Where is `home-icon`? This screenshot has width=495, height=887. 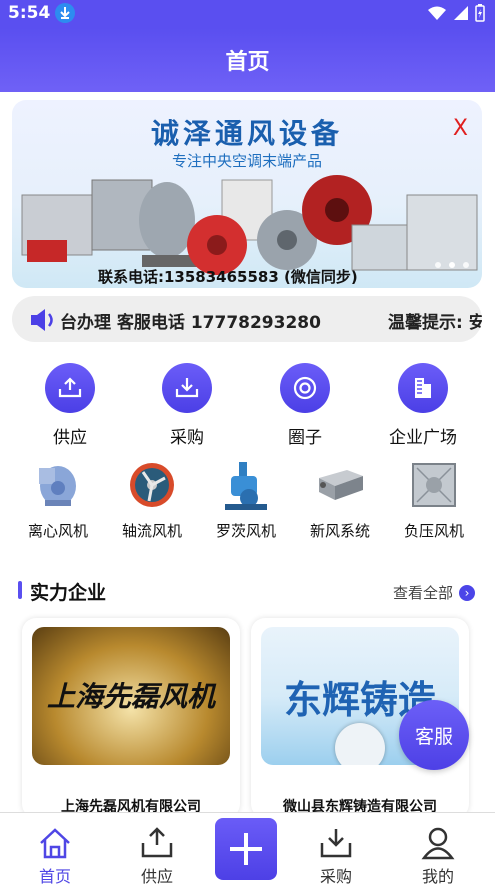
home-icon is located at coordinates (55, 843).